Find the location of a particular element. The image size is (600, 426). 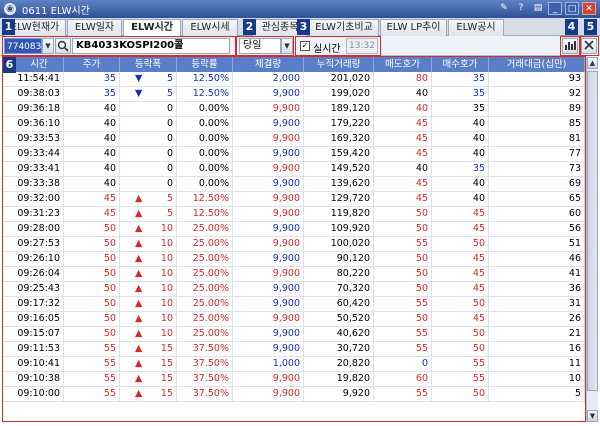

column-header: 주가 is located at coordinates (92, 64).